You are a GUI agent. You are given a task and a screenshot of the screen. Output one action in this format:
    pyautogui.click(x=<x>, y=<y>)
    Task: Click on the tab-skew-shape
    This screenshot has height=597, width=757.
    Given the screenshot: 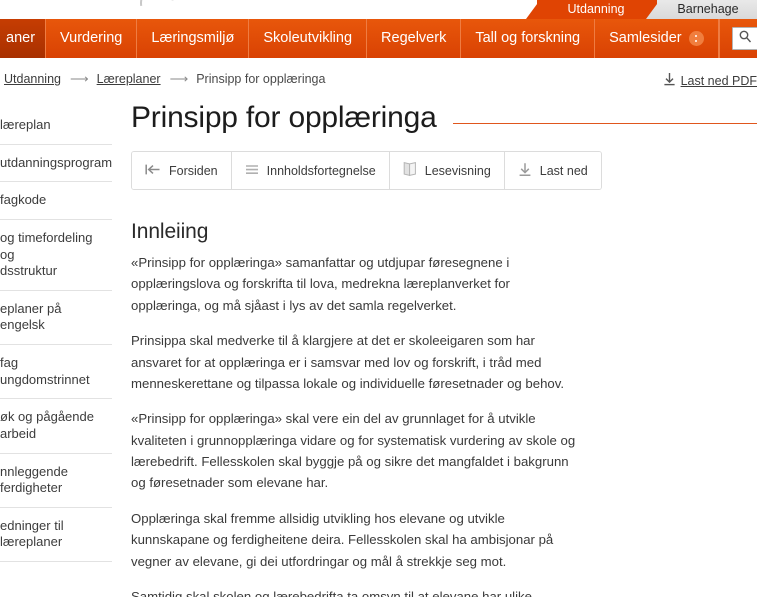 What is the action you would take?
    pyautogui.click(x=533, y=9)
    